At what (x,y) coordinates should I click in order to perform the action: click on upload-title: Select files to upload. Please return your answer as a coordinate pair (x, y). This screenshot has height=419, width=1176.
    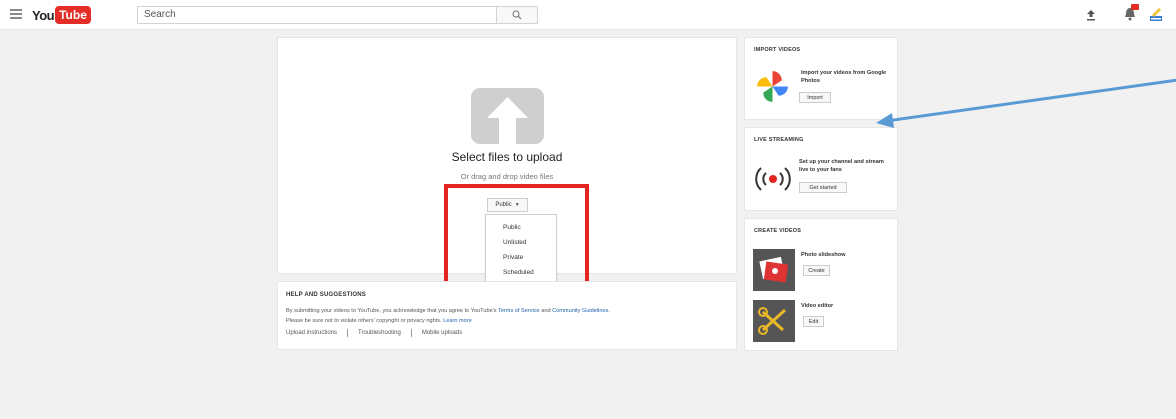
    Looking at the image, I should click on (507, 157).